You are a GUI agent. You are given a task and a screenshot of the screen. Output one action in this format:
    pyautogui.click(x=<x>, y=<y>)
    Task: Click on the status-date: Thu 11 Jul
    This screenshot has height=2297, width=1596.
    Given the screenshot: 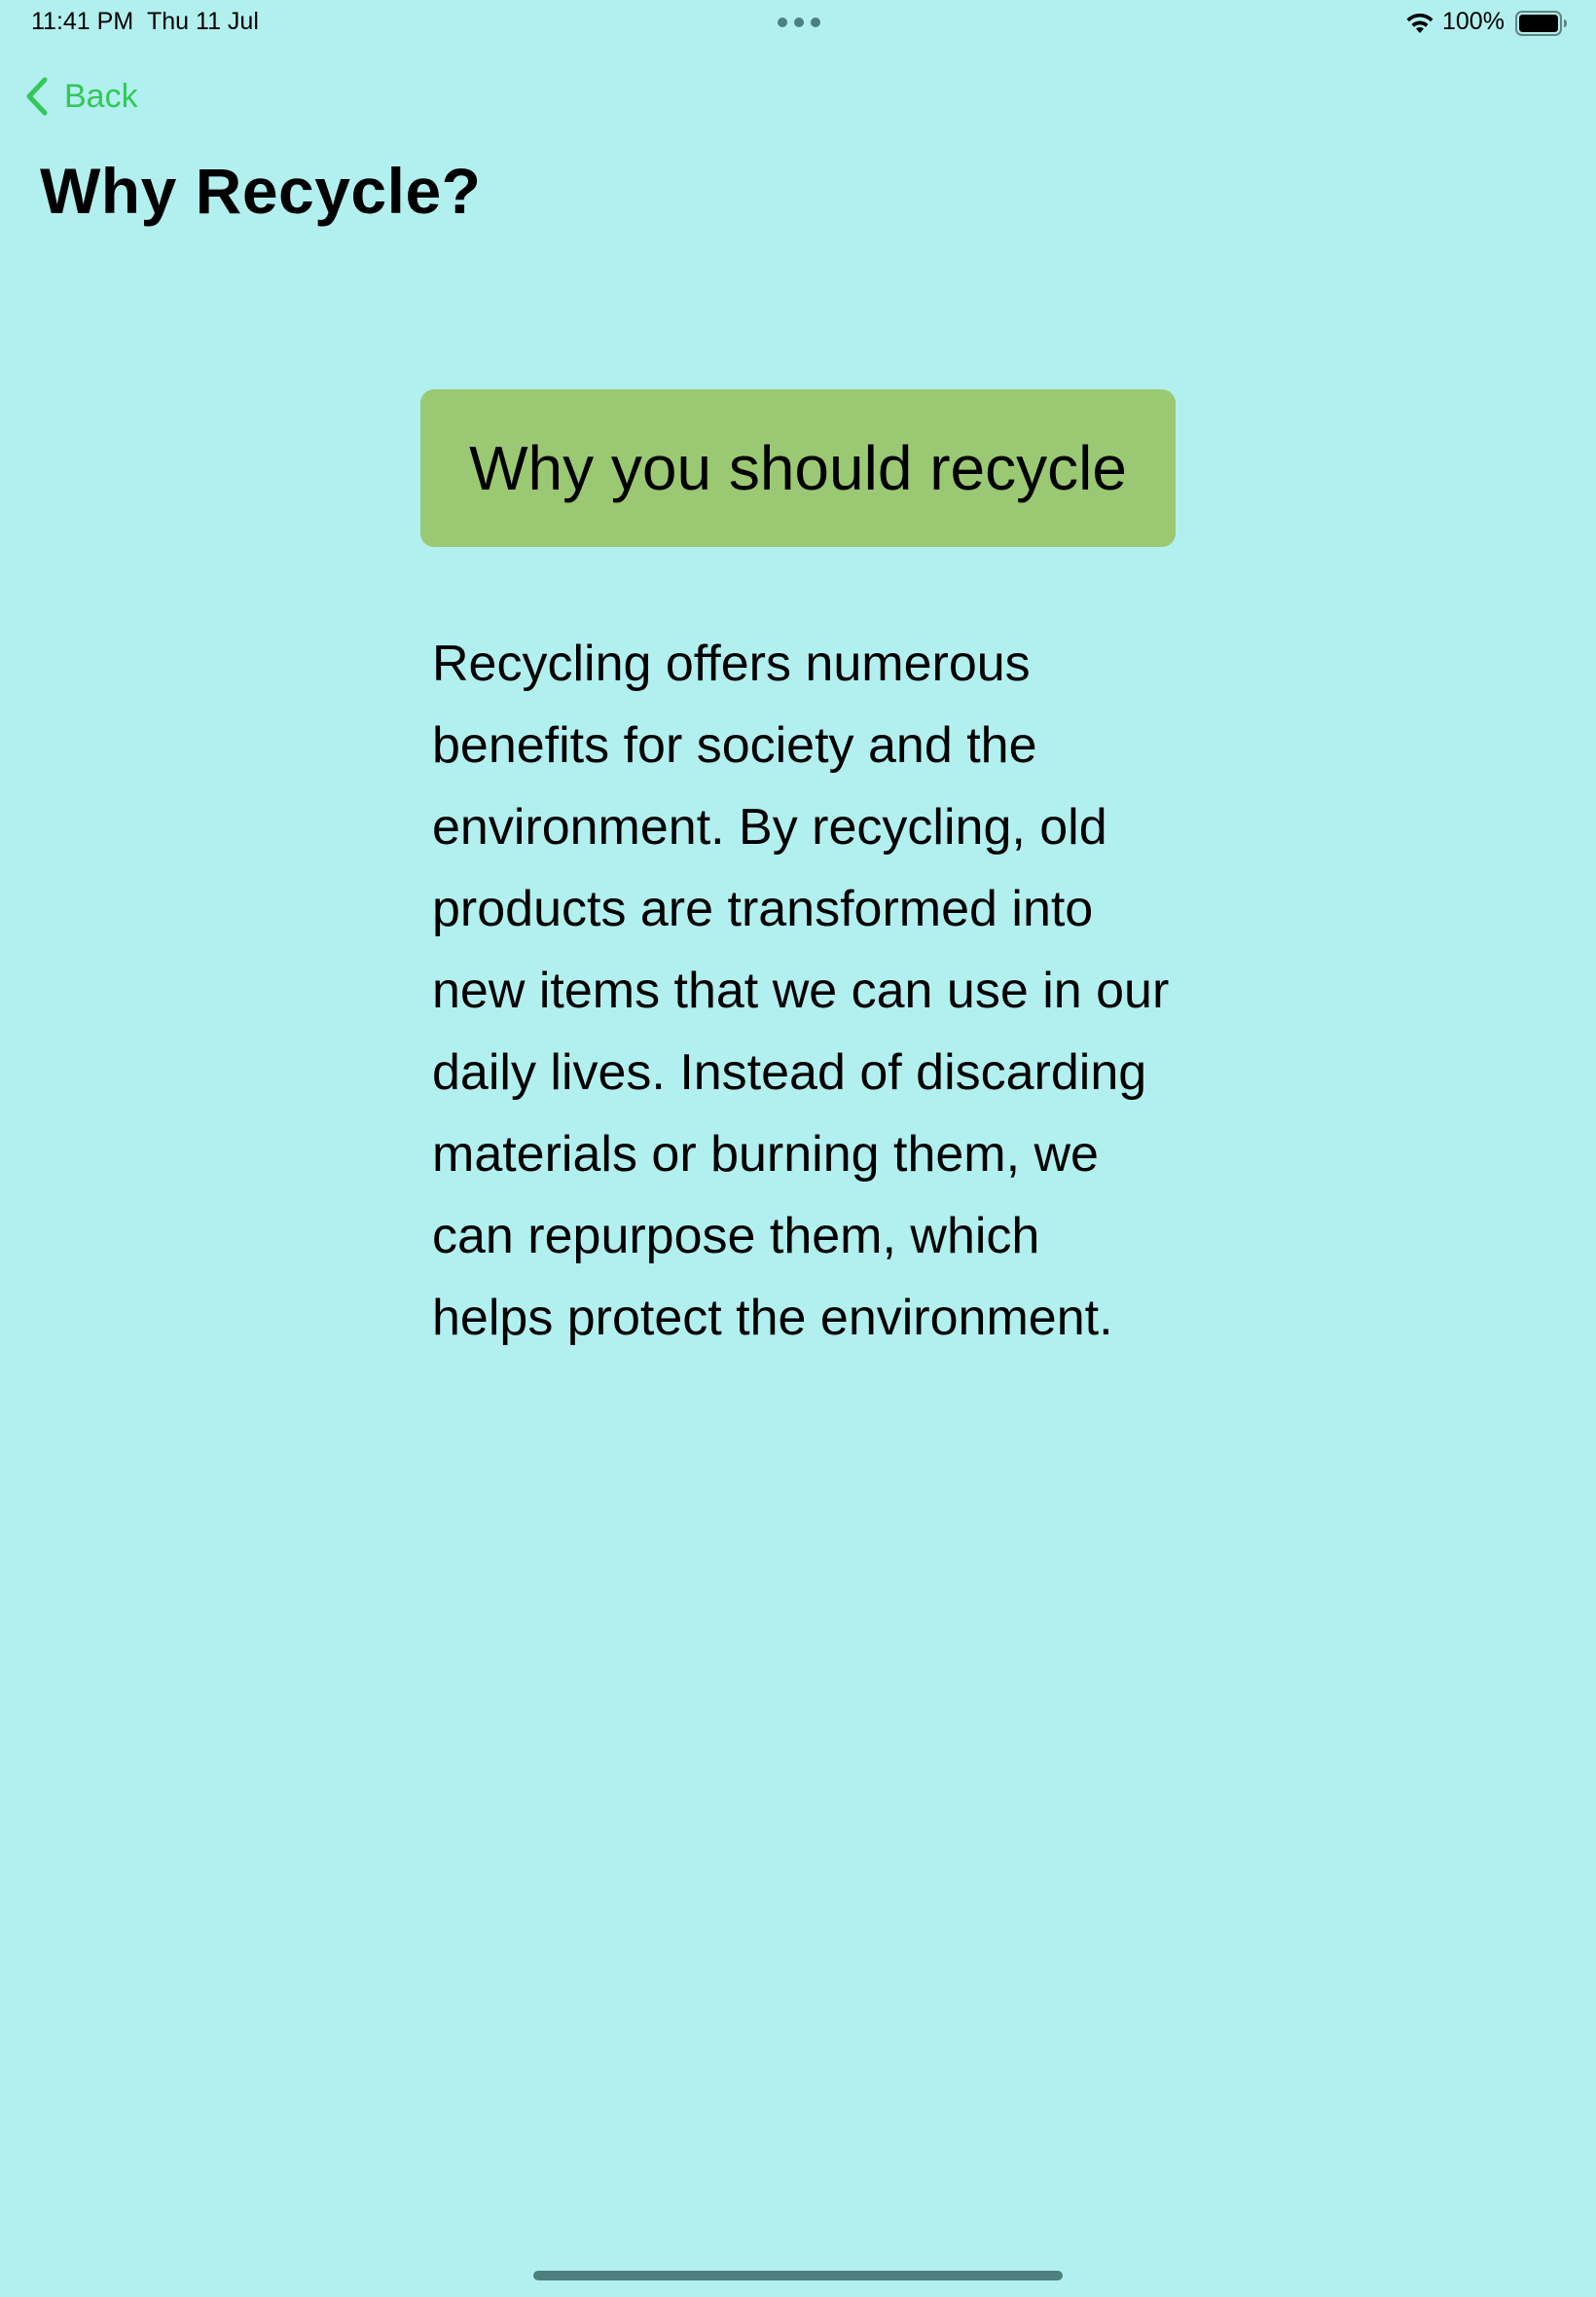 What is the action you would take?
    pyautogui.click(x=203, y=21)
    